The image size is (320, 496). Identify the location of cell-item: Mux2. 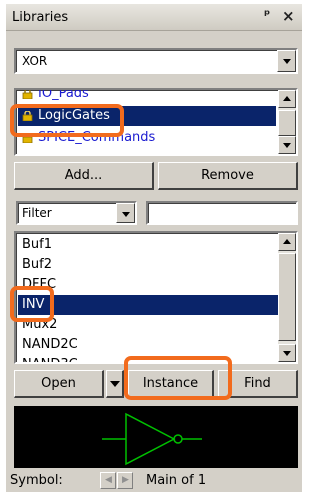
(149, 325).